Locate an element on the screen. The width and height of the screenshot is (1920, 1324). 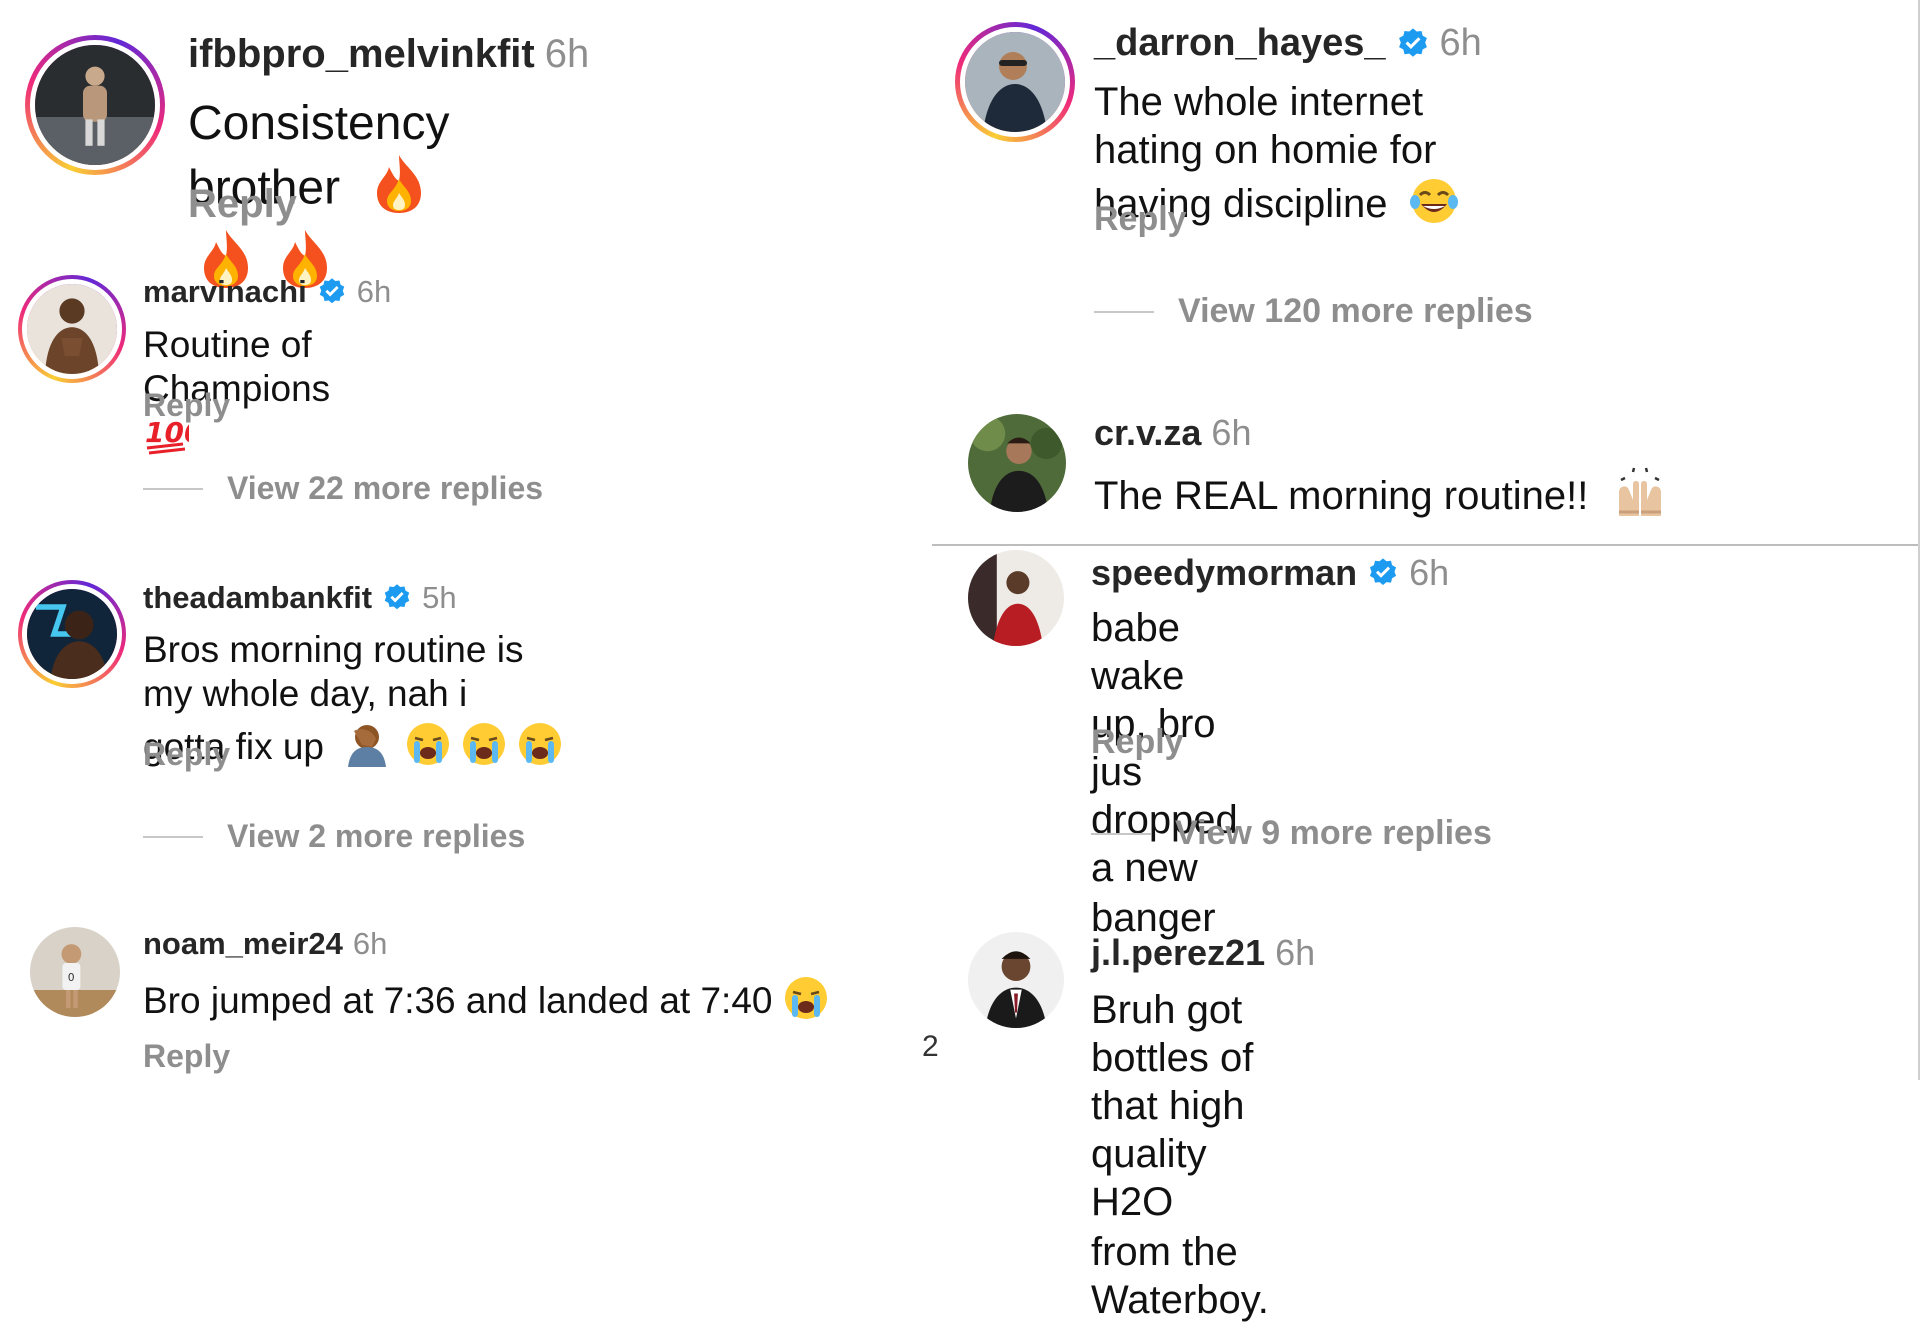
view-more-replies-button: View 2 more replies is located at coordinates (334, 836).